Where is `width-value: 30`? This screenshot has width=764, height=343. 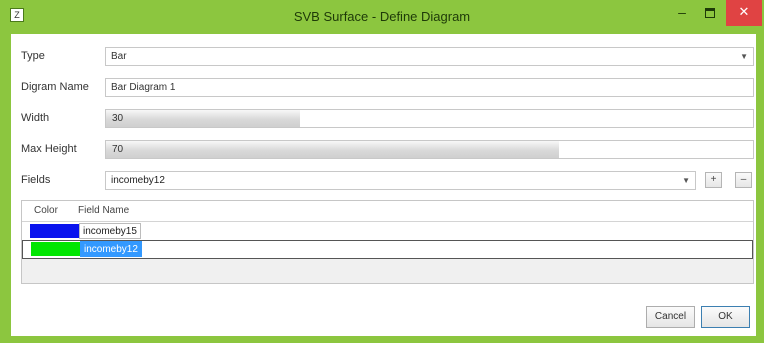 width-value: 30 is located at coordinates (118, 118).